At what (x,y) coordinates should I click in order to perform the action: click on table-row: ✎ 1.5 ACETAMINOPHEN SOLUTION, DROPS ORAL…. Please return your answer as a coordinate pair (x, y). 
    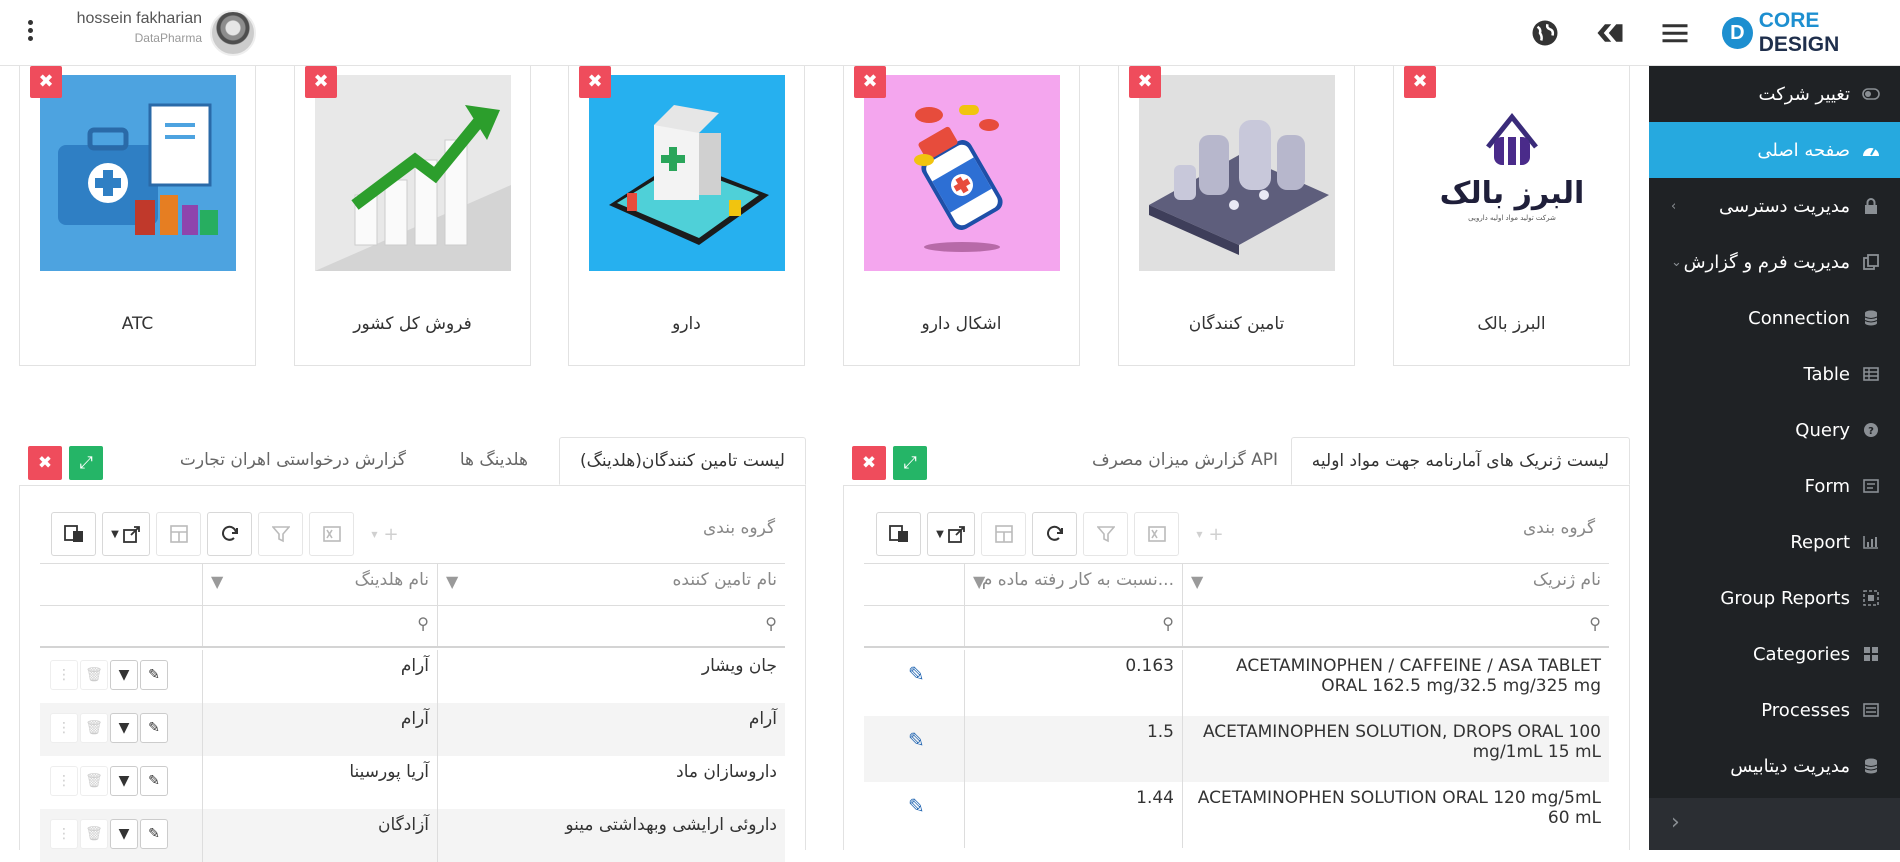
    Looking at the image, I should click on (1236, 749).